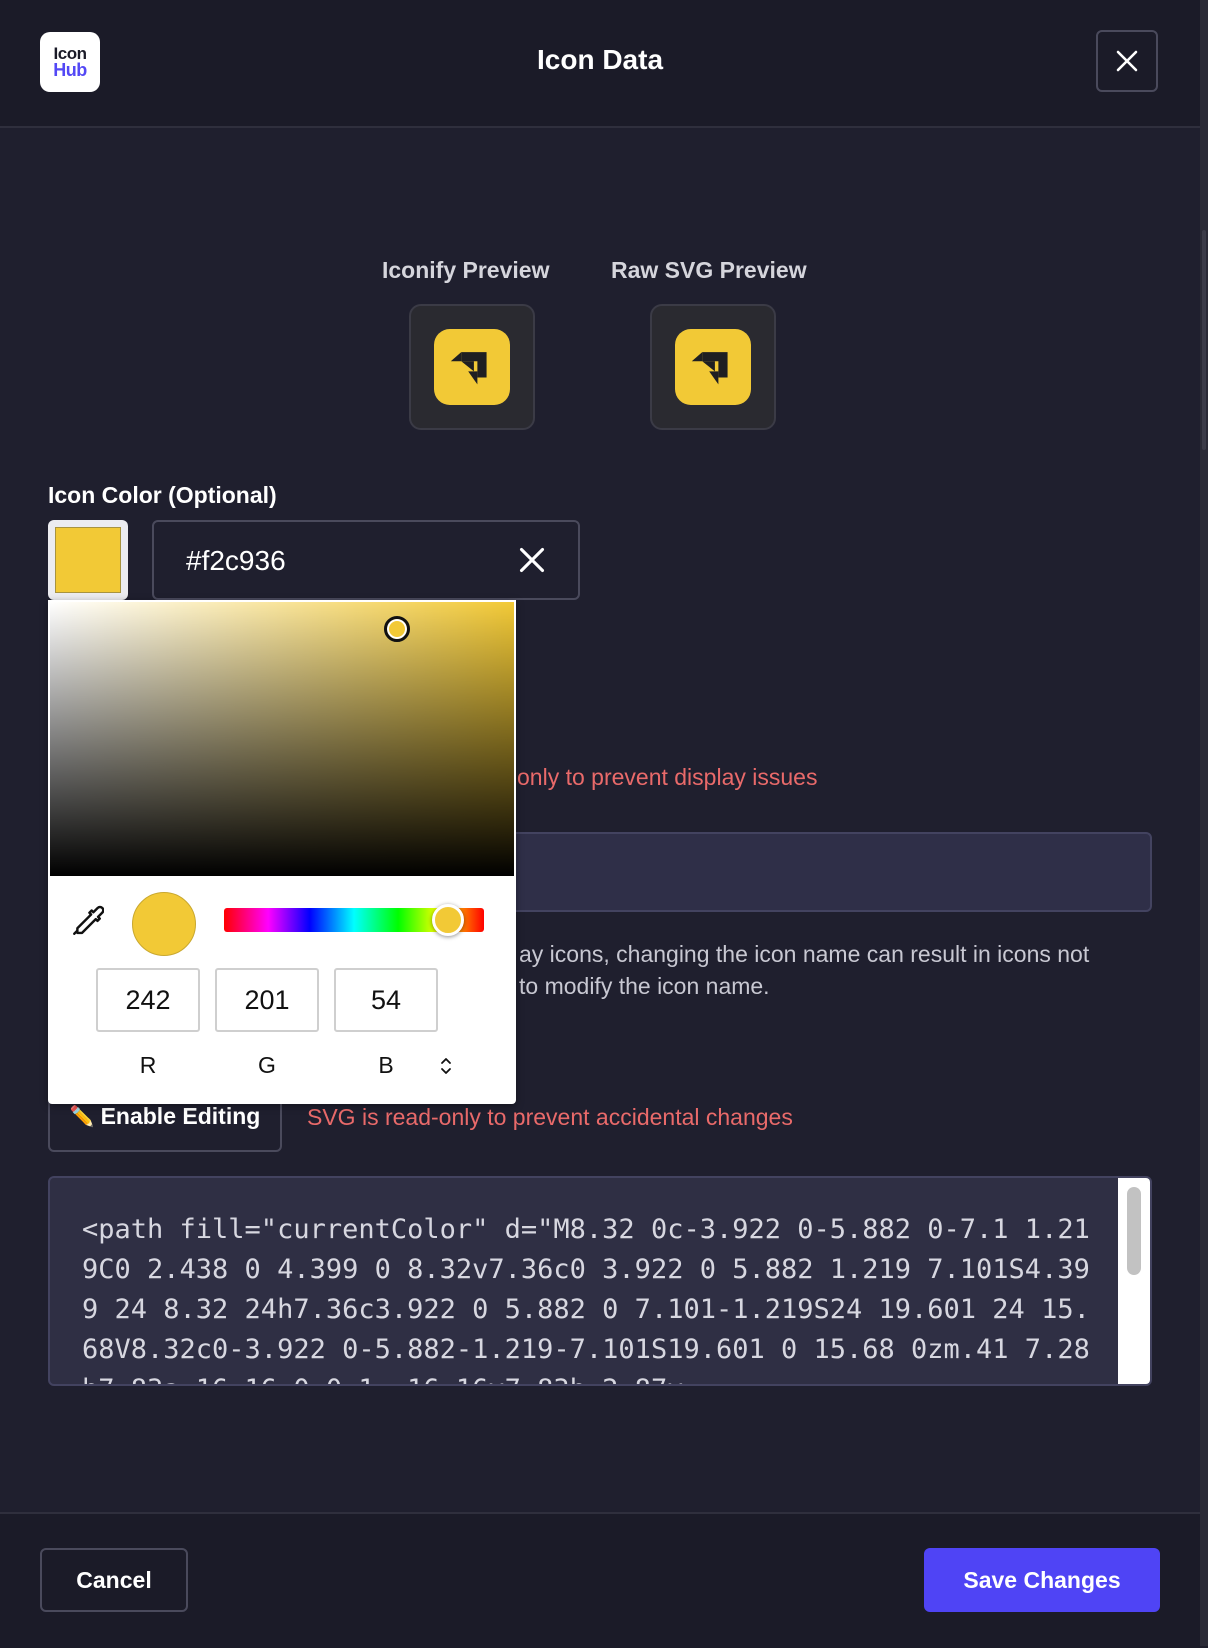  I want to click on cancel-button: Cancel, so click(114, 1580).